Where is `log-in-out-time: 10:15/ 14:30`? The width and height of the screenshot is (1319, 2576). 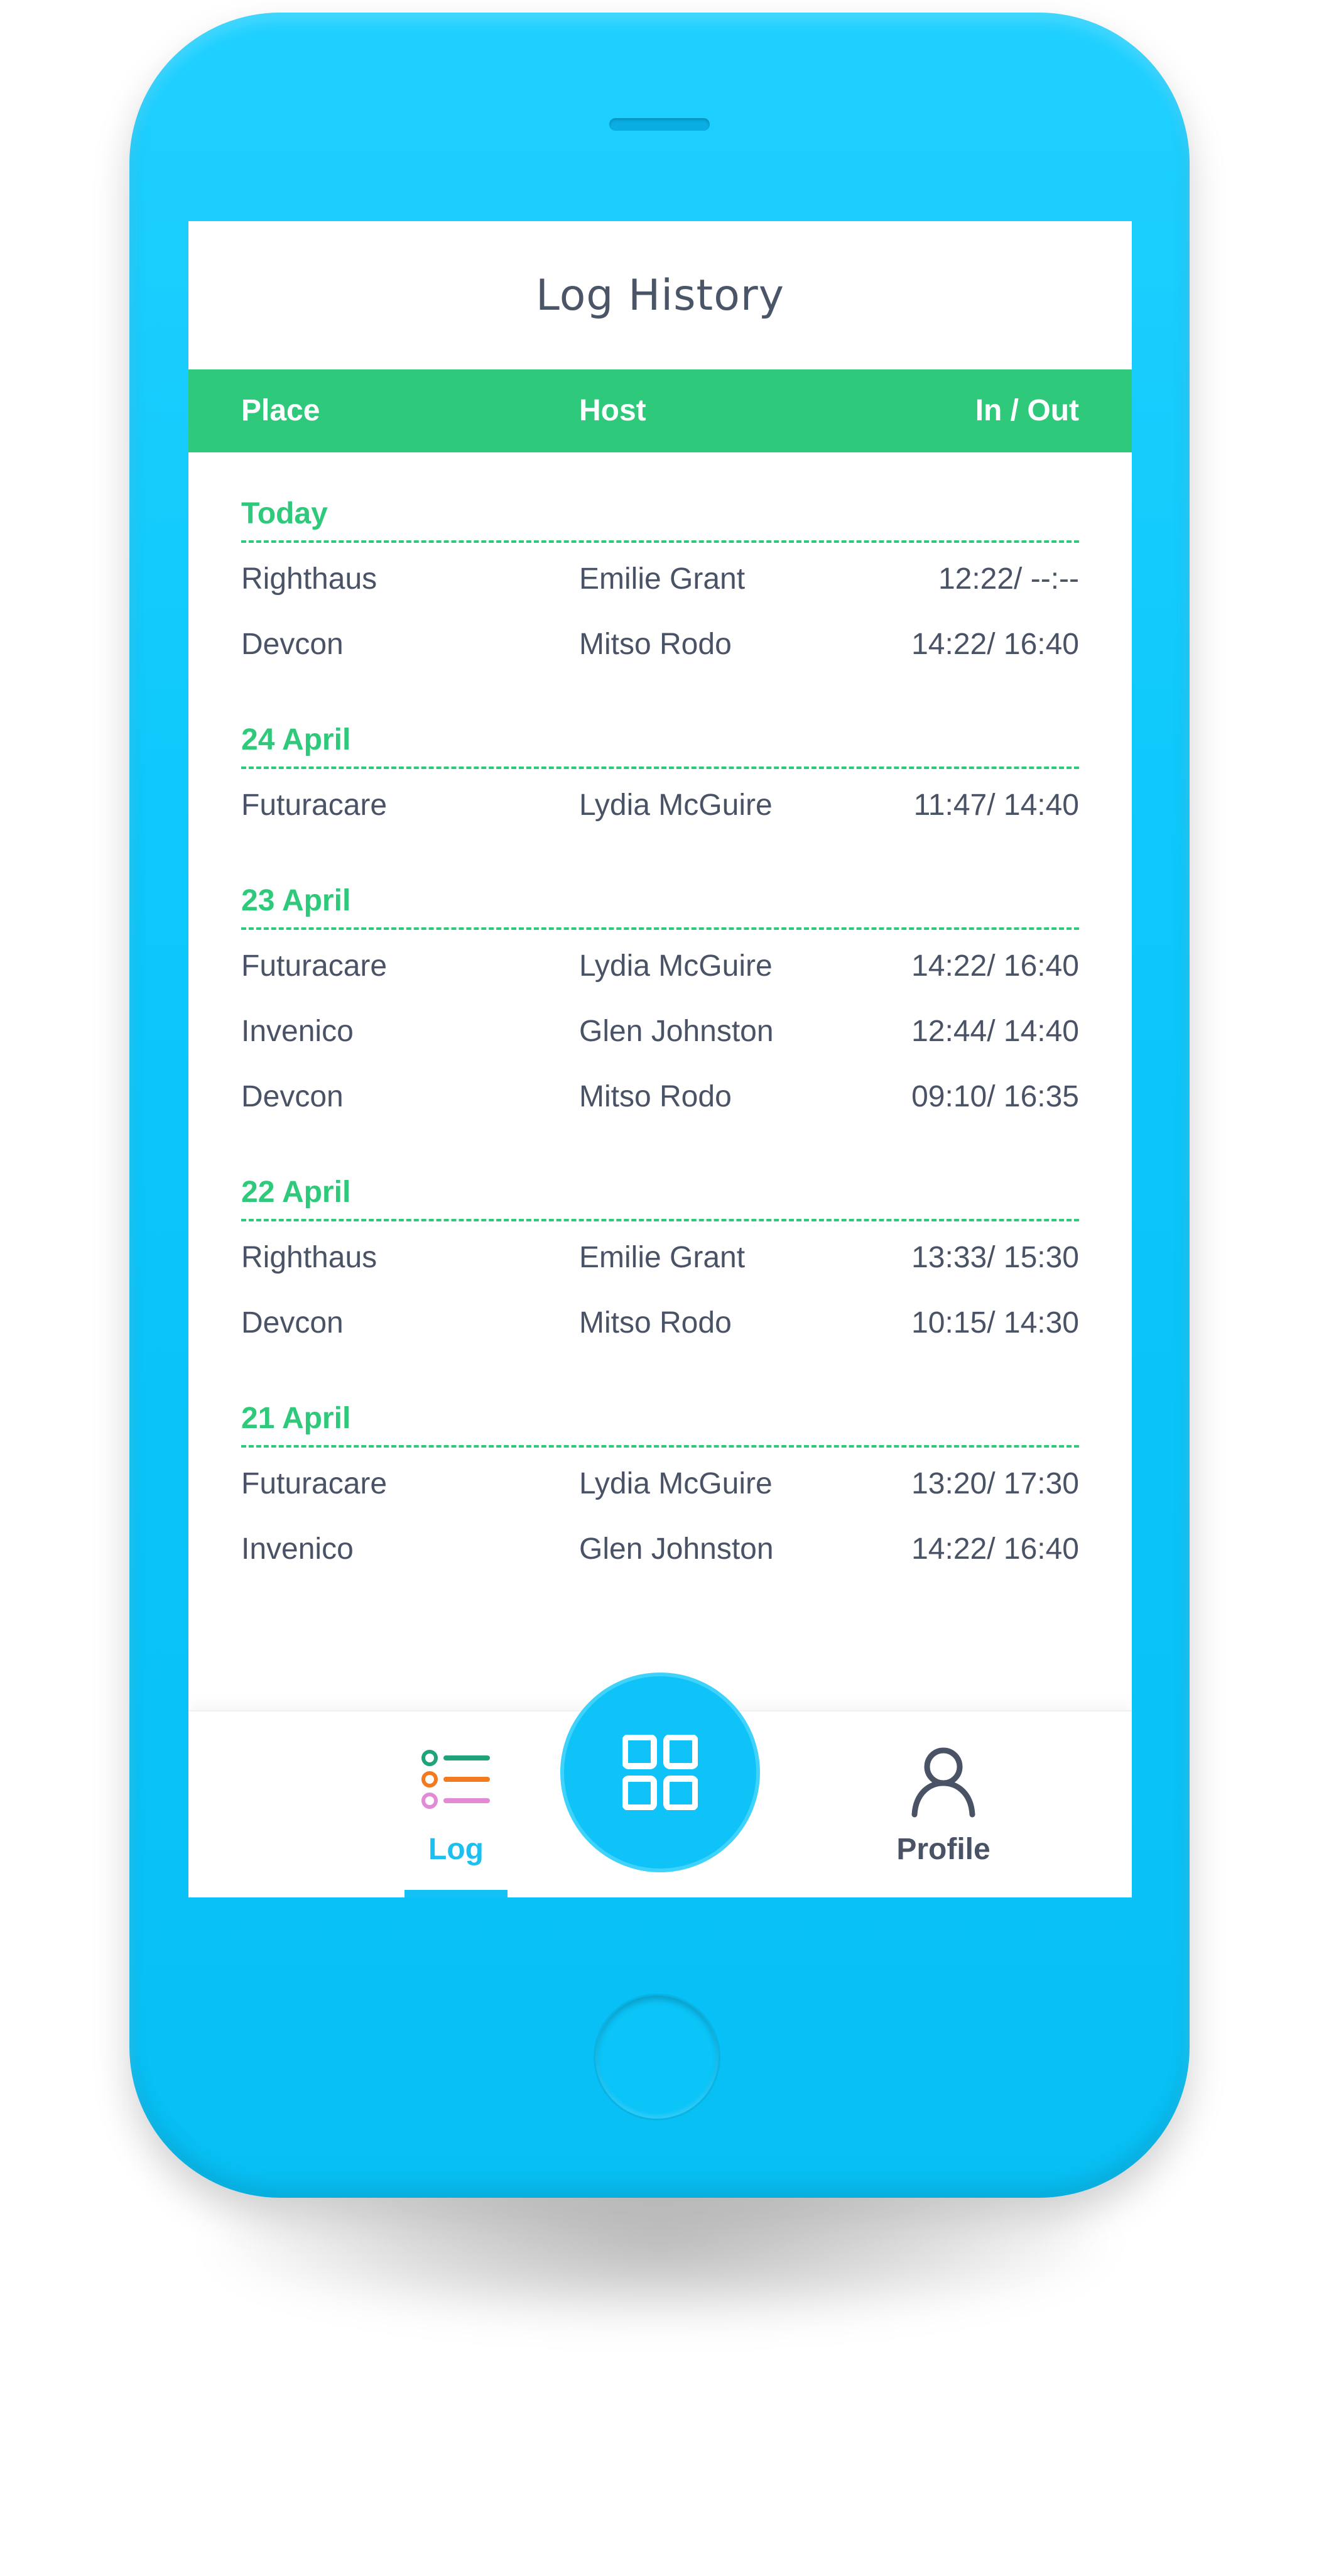 log-in-out-time: 10:15/ 14:30 is located at coordinates (995, 1323).